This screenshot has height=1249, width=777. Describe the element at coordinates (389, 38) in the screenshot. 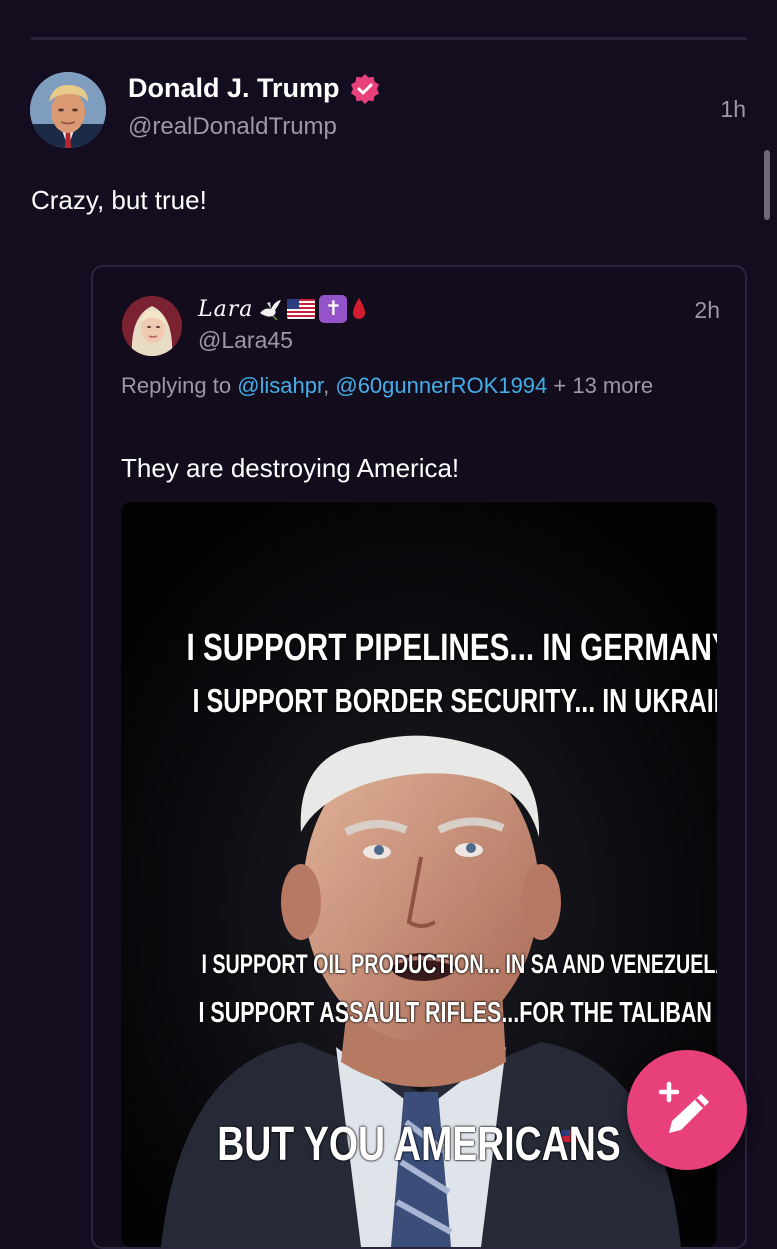

I see `top-divider` at that location.